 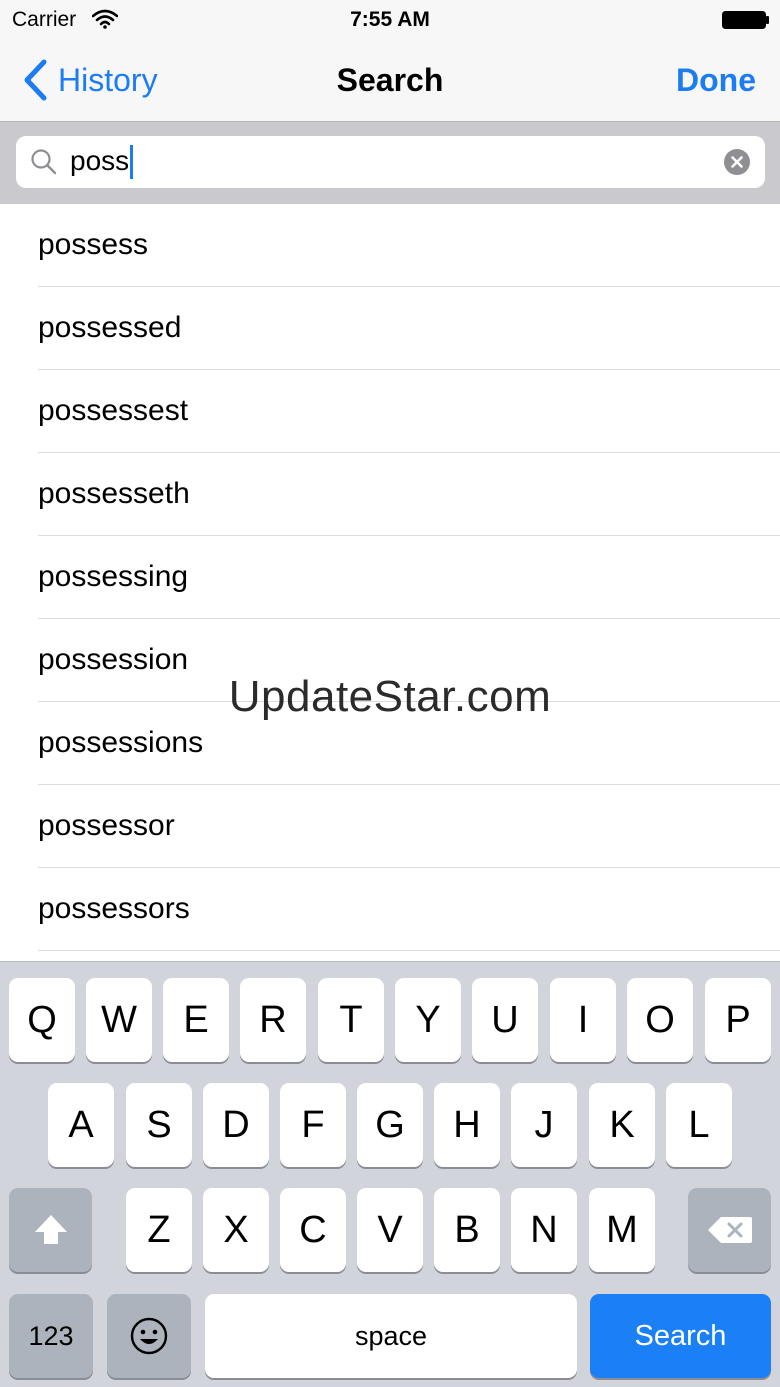 What do you see at coordinates (236, 1230) in the screenshot?
I see `key-x: X` at bounding box center [236, 1230].